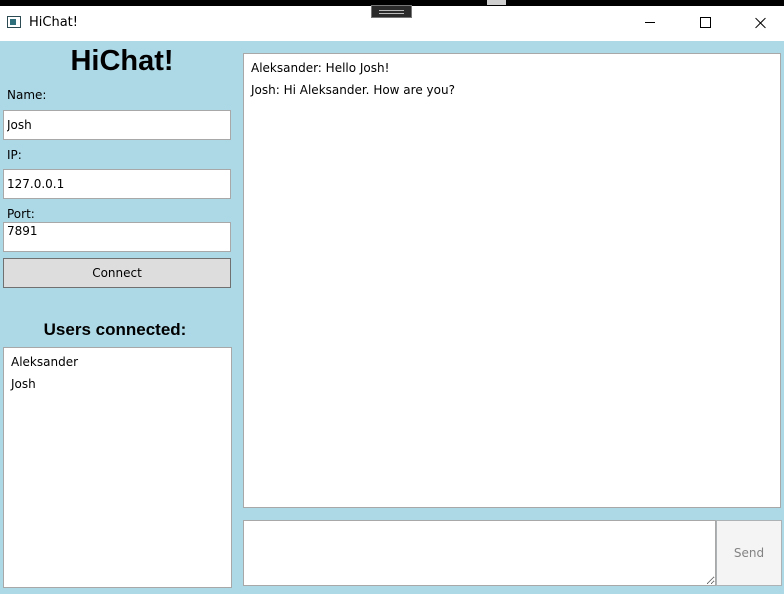 Image resolution: width=784 pixels, height=594 pixels. I want to click on users-connected-title: Users connected:, so click(115, 329).